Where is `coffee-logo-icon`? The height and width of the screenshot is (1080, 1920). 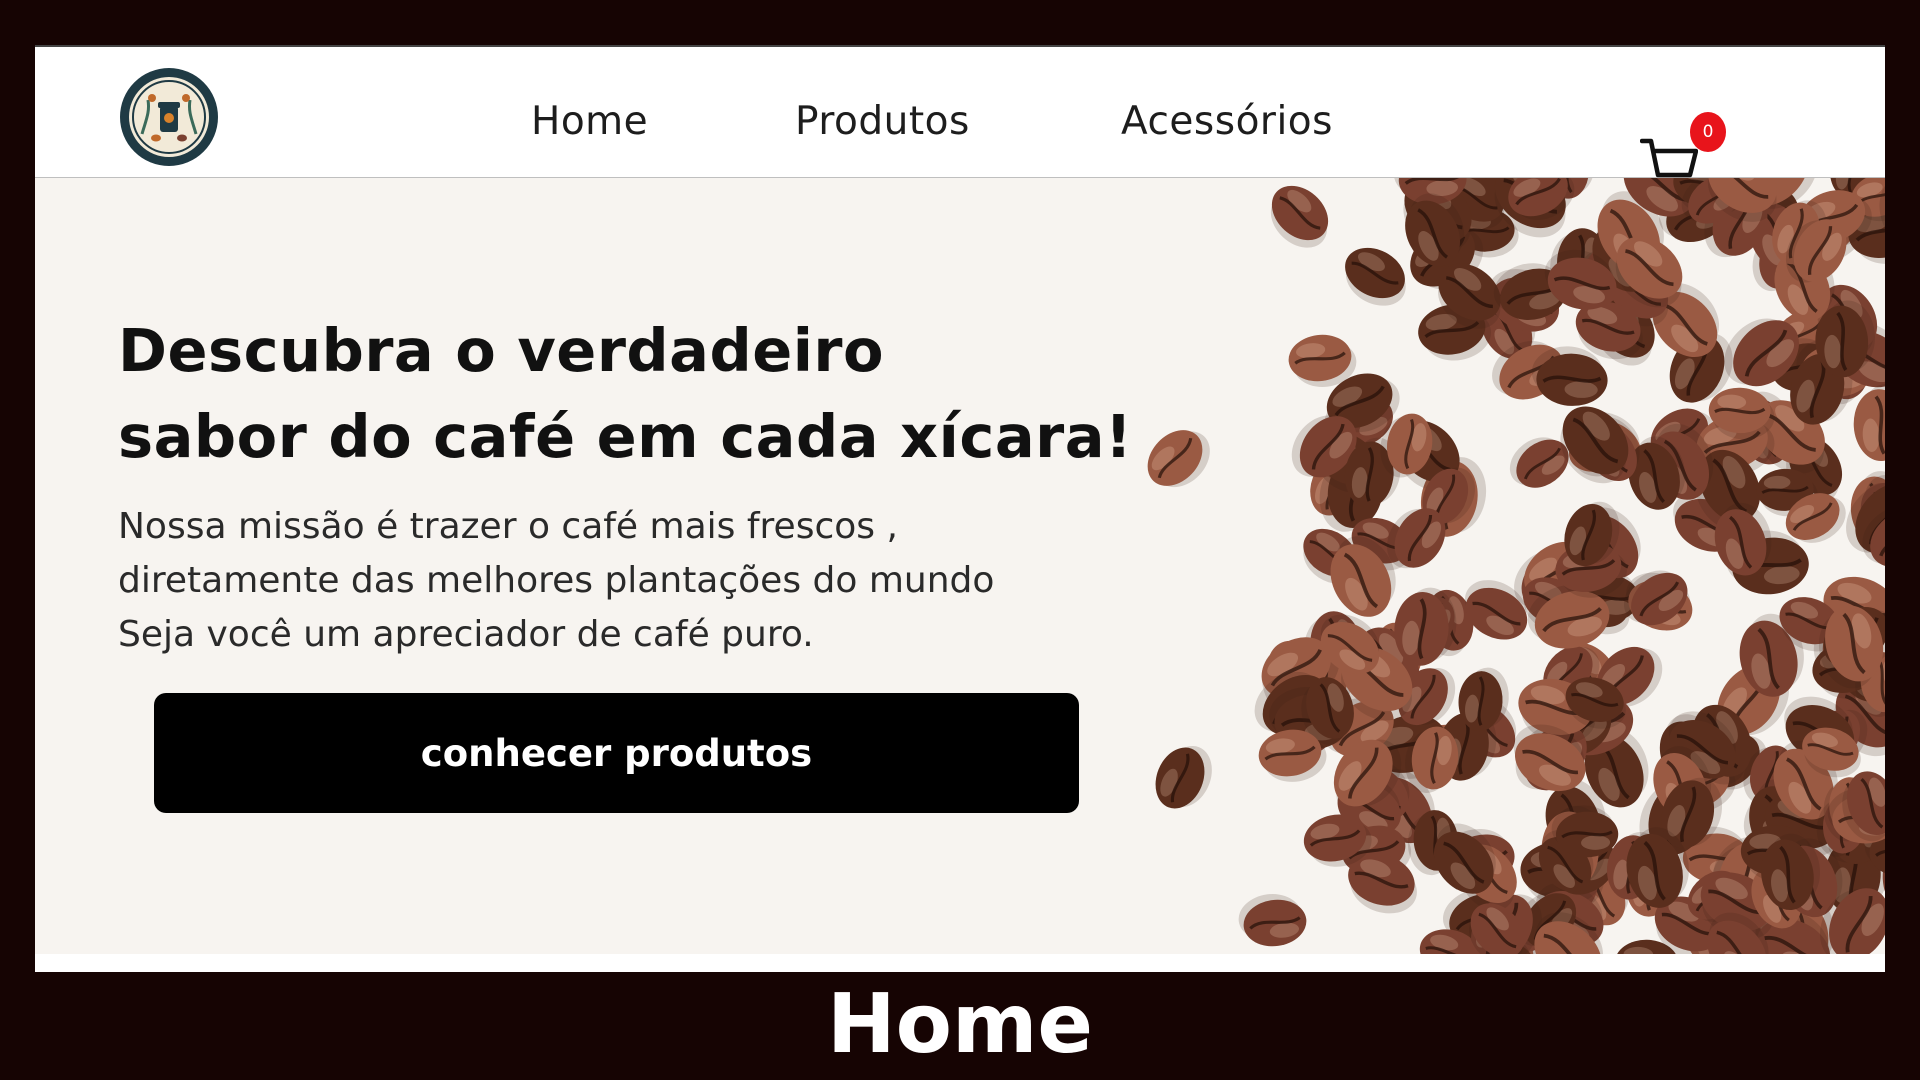
coffee-logo-icon is located at coordinates (169, 117).